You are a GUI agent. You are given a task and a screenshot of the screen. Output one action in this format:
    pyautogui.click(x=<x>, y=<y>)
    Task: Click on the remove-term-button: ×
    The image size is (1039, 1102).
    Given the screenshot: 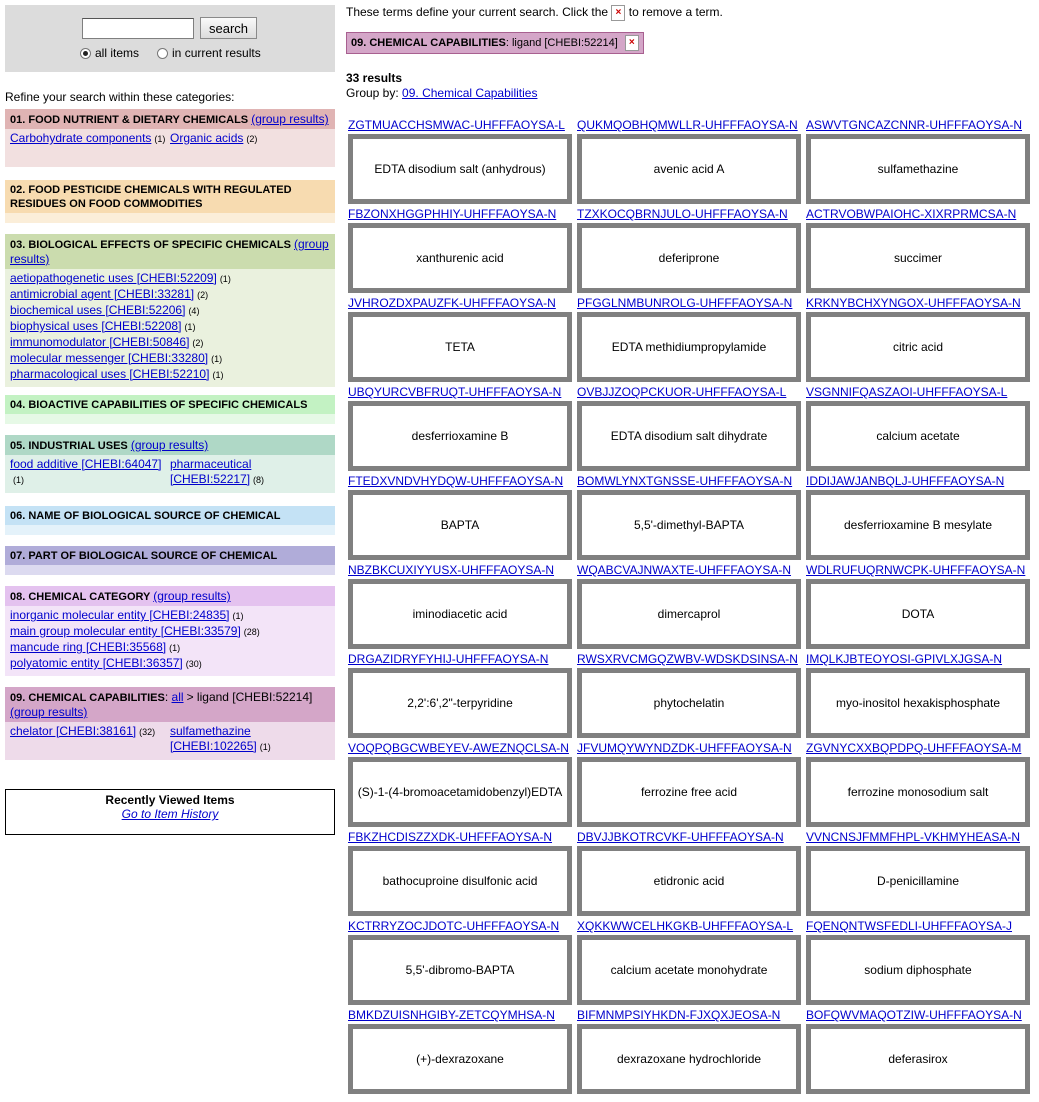 What is the action you would take?
    pyautogui.click(x=631, y=43)
    